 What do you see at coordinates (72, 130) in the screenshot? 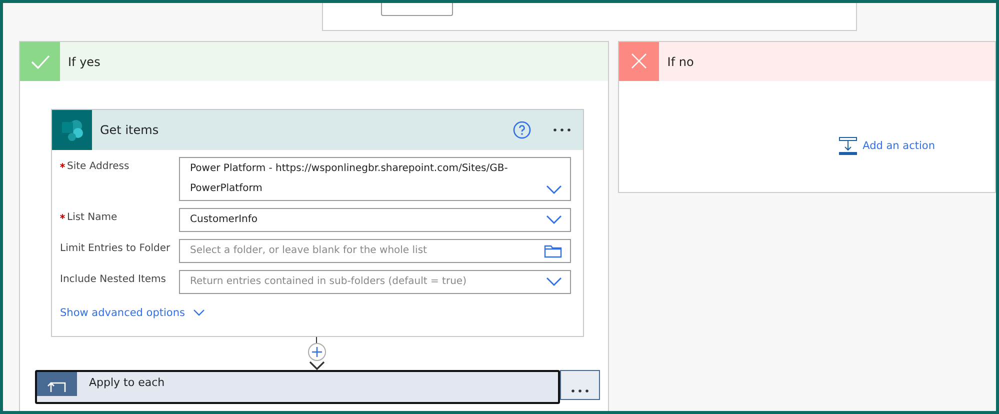
I see `sharepoint-icon` at bounding box center [72, 130].